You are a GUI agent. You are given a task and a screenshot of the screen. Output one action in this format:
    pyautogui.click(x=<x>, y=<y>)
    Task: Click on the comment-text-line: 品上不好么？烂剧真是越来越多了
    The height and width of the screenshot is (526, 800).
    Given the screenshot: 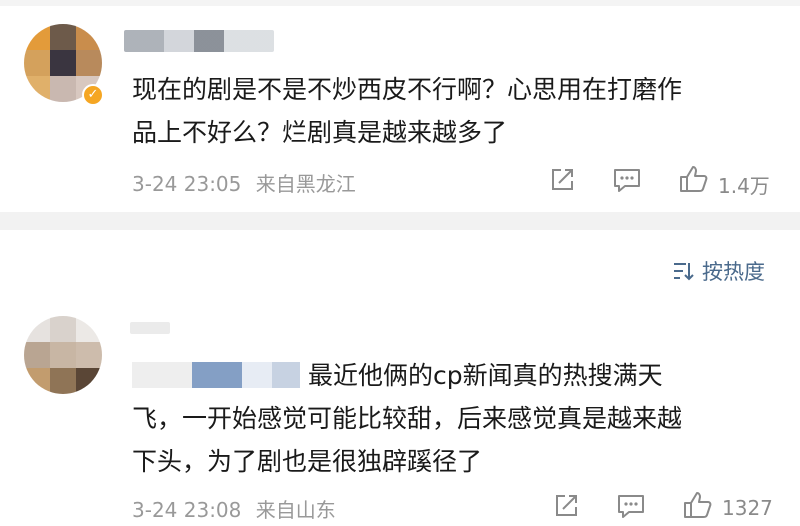 What is the action you would take?
    pyautogui.click(x=320, y=132)
    